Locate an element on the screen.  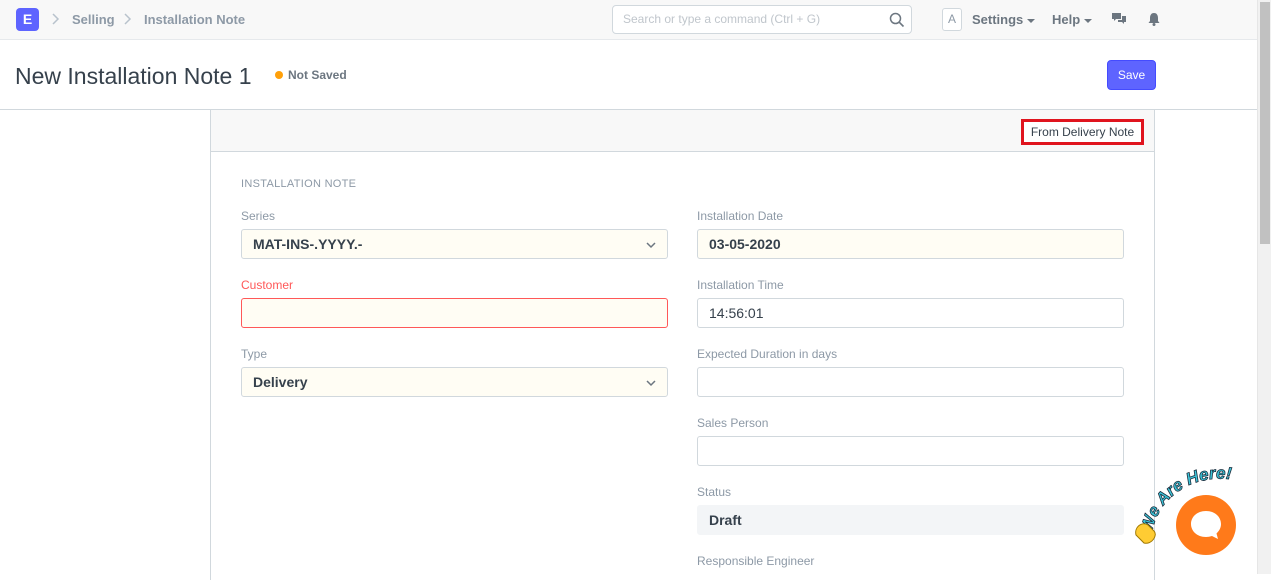
breadcrumb-selling: Selling is located at coordinates (93, 19).